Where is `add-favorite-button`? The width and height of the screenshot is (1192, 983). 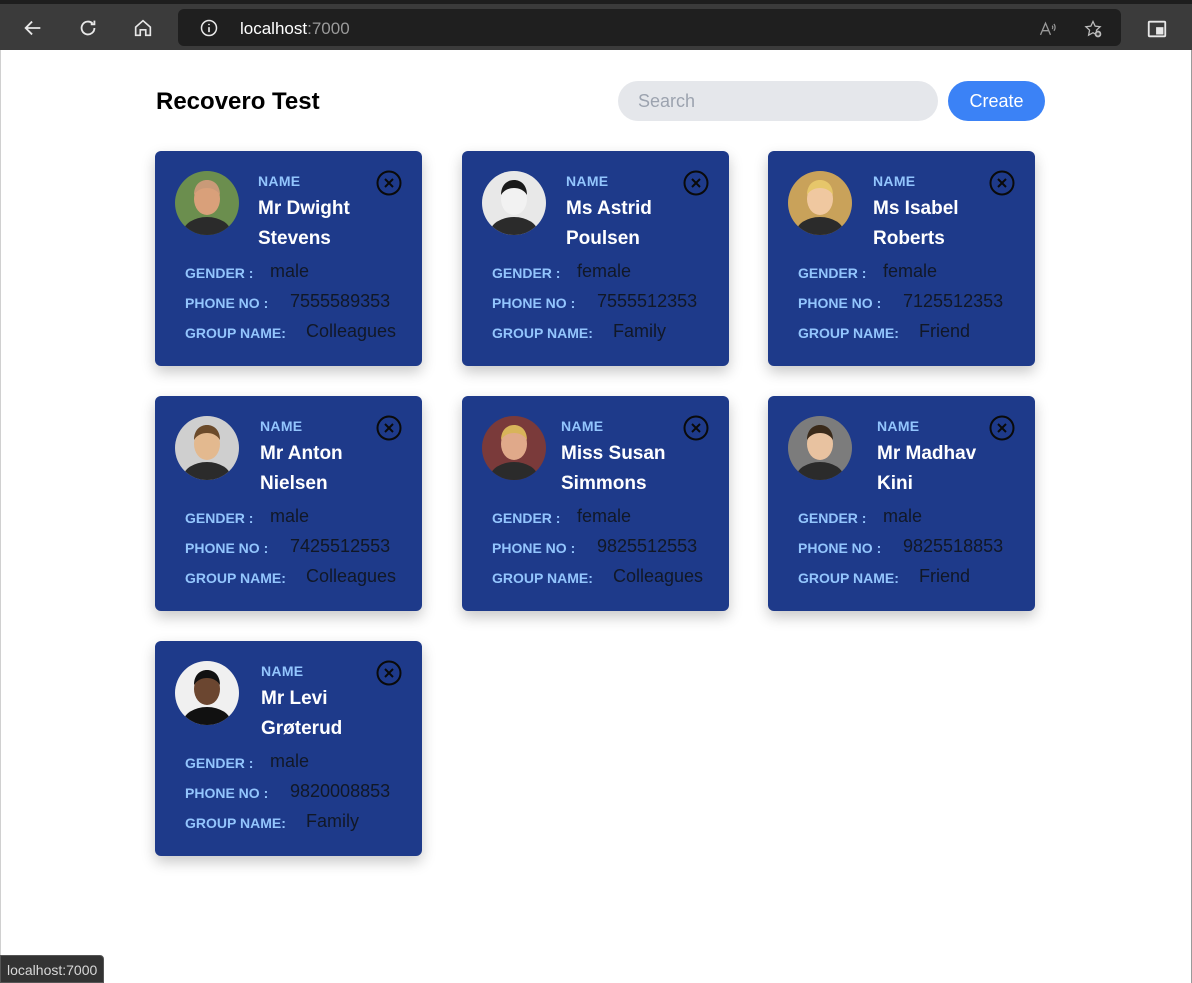 add-favorite-button is located at coordinates (1093, 29).